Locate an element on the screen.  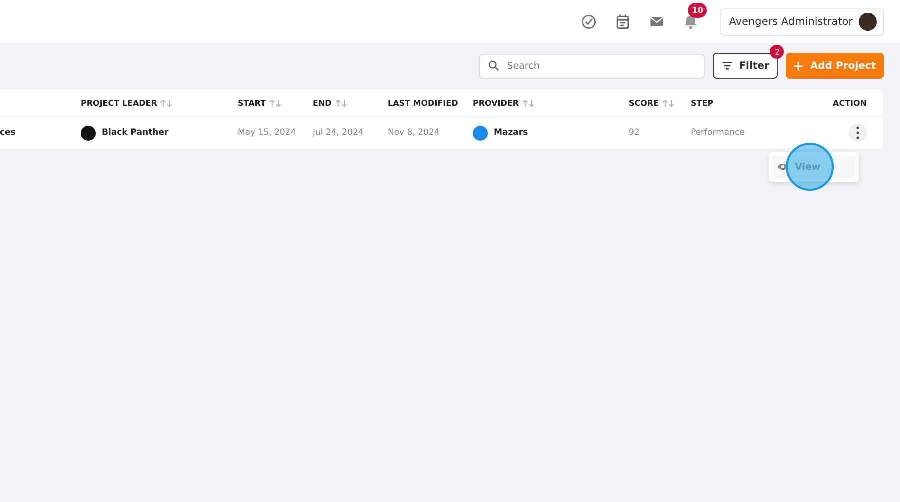
column-header: STEP is located at coordinates (702, 103).